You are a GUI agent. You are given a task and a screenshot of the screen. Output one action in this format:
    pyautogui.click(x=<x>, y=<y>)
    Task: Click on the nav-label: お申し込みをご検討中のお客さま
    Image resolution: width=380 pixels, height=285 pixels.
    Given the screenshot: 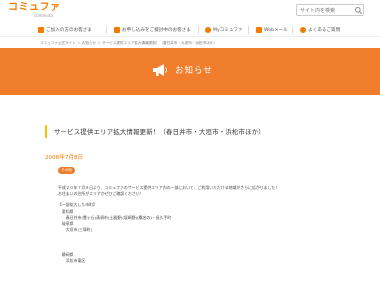 What is the action you would take?
    pyautogui.click(x=156, y=30)
    